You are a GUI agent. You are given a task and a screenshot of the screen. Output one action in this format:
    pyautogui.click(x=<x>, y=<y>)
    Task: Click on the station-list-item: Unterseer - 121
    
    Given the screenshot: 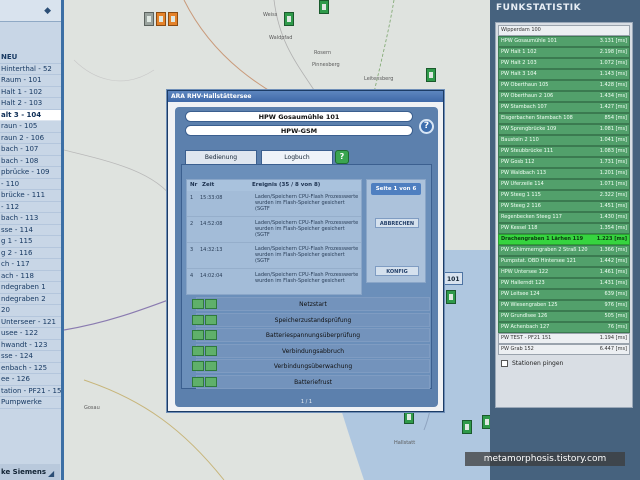 What is the action you would take?
    pyautogui.click(x=30, y=322)
    